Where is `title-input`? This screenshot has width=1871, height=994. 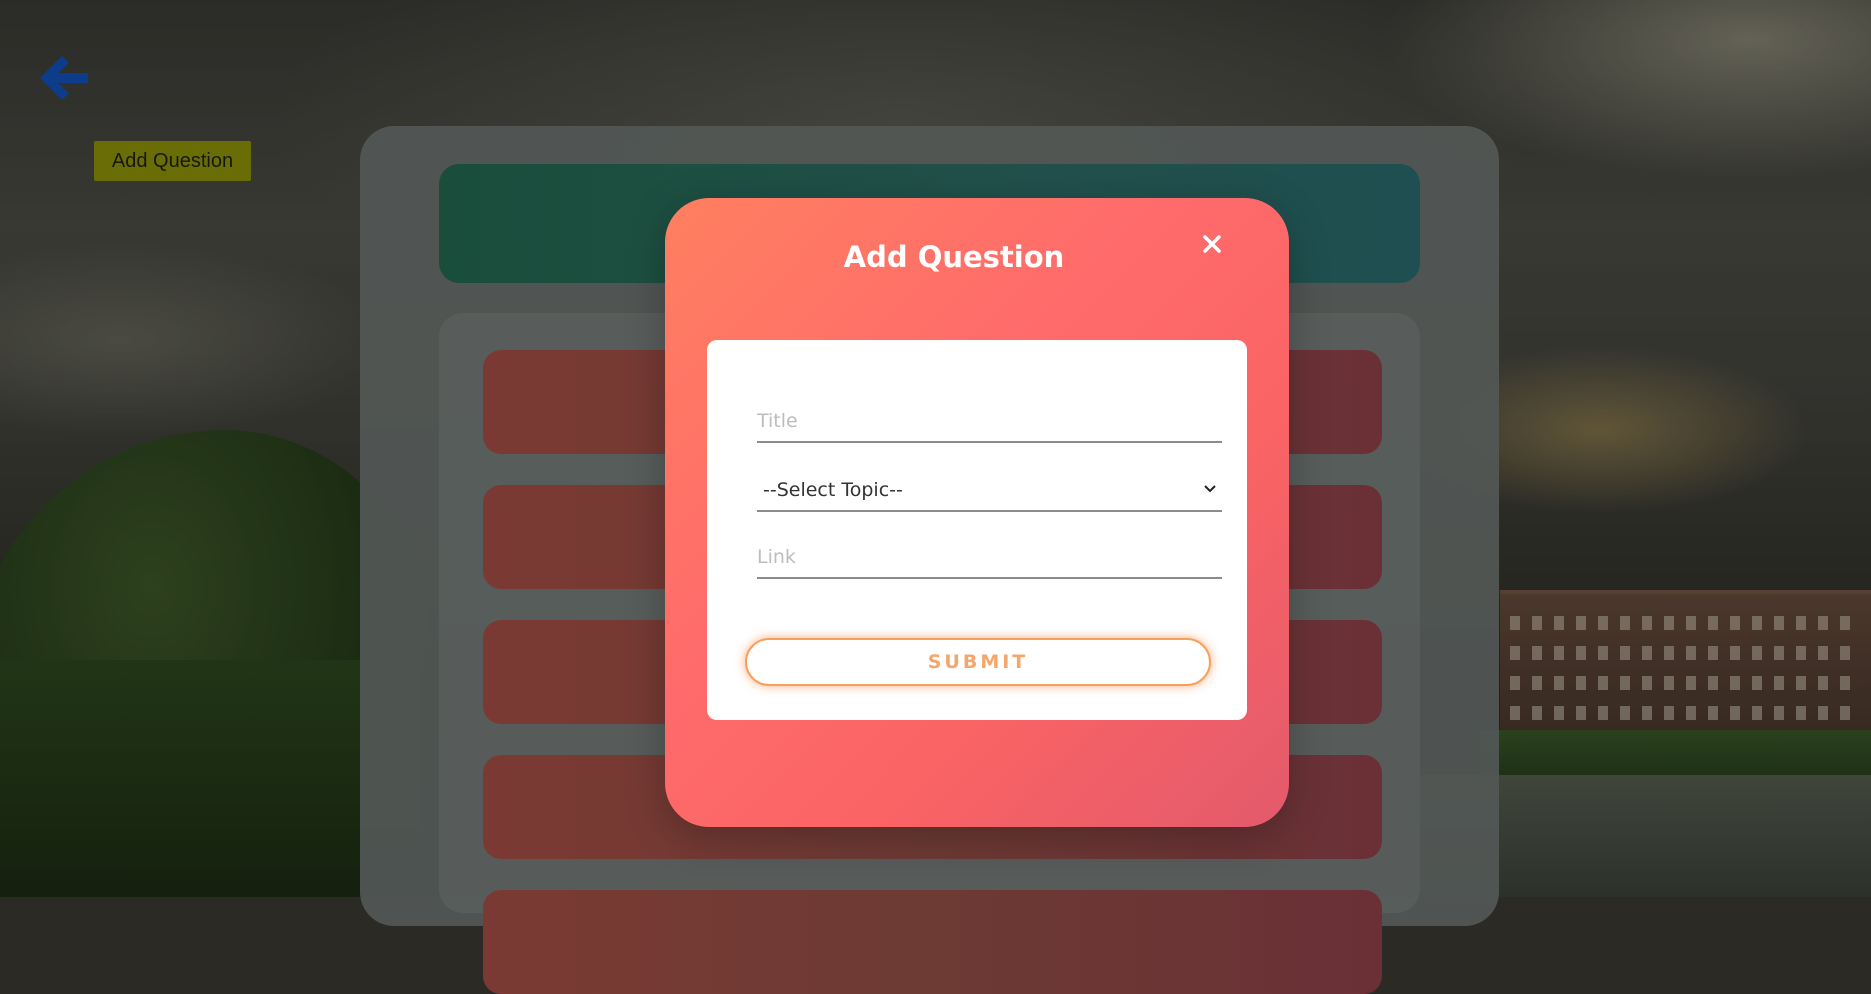 title-input is located at coordinates (989, 422).